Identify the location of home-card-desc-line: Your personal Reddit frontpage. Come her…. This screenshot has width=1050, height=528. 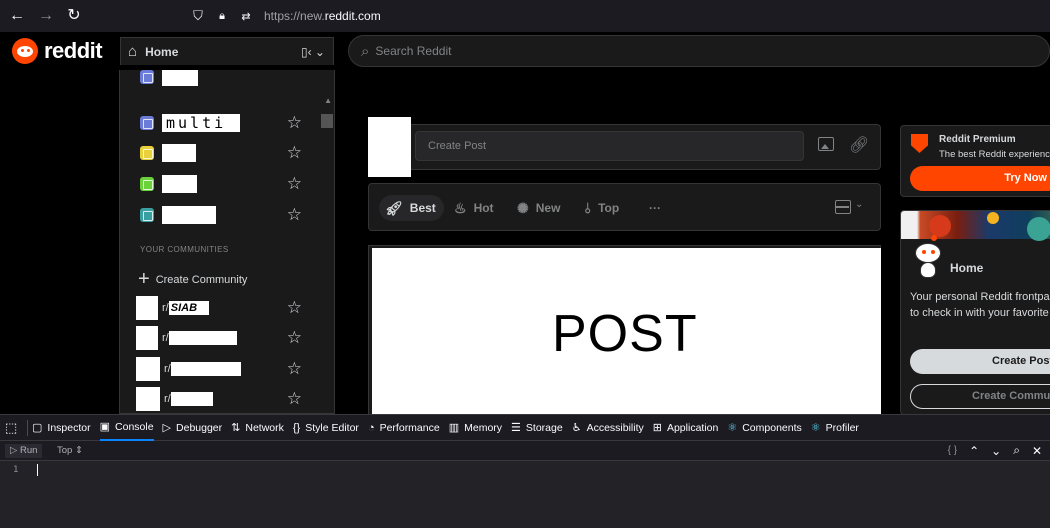
(980, 297).